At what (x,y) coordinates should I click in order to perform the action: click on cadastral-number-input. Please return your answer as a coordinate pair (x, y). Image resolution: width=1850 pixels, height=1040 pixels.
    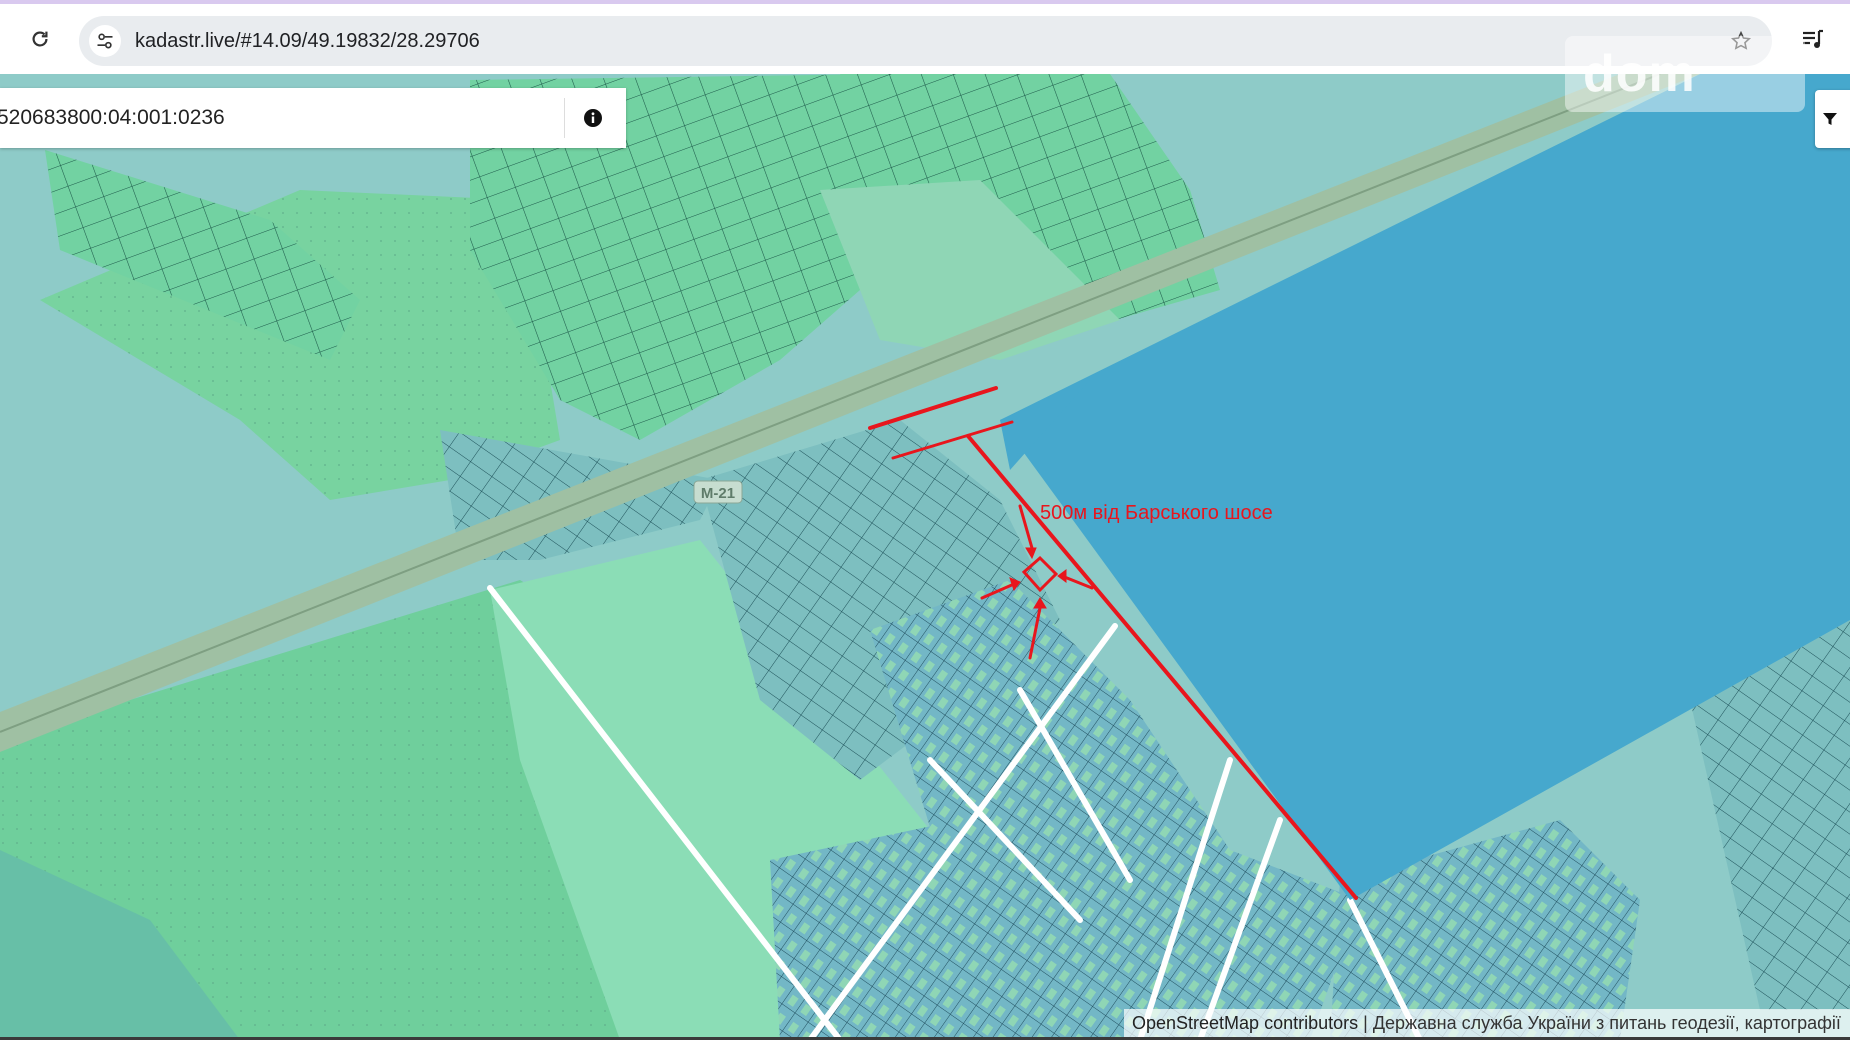
    Looking at the image, I should click on (278, 118).